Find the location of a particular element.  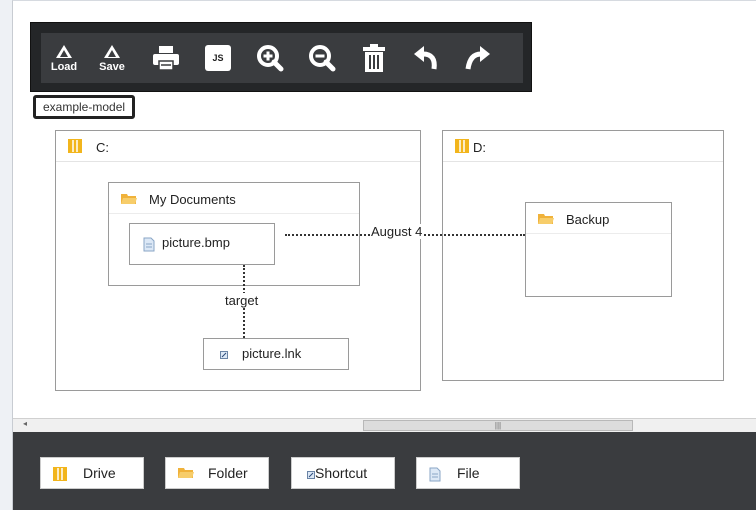

save-label: Save is located at coordinates (112, 66).